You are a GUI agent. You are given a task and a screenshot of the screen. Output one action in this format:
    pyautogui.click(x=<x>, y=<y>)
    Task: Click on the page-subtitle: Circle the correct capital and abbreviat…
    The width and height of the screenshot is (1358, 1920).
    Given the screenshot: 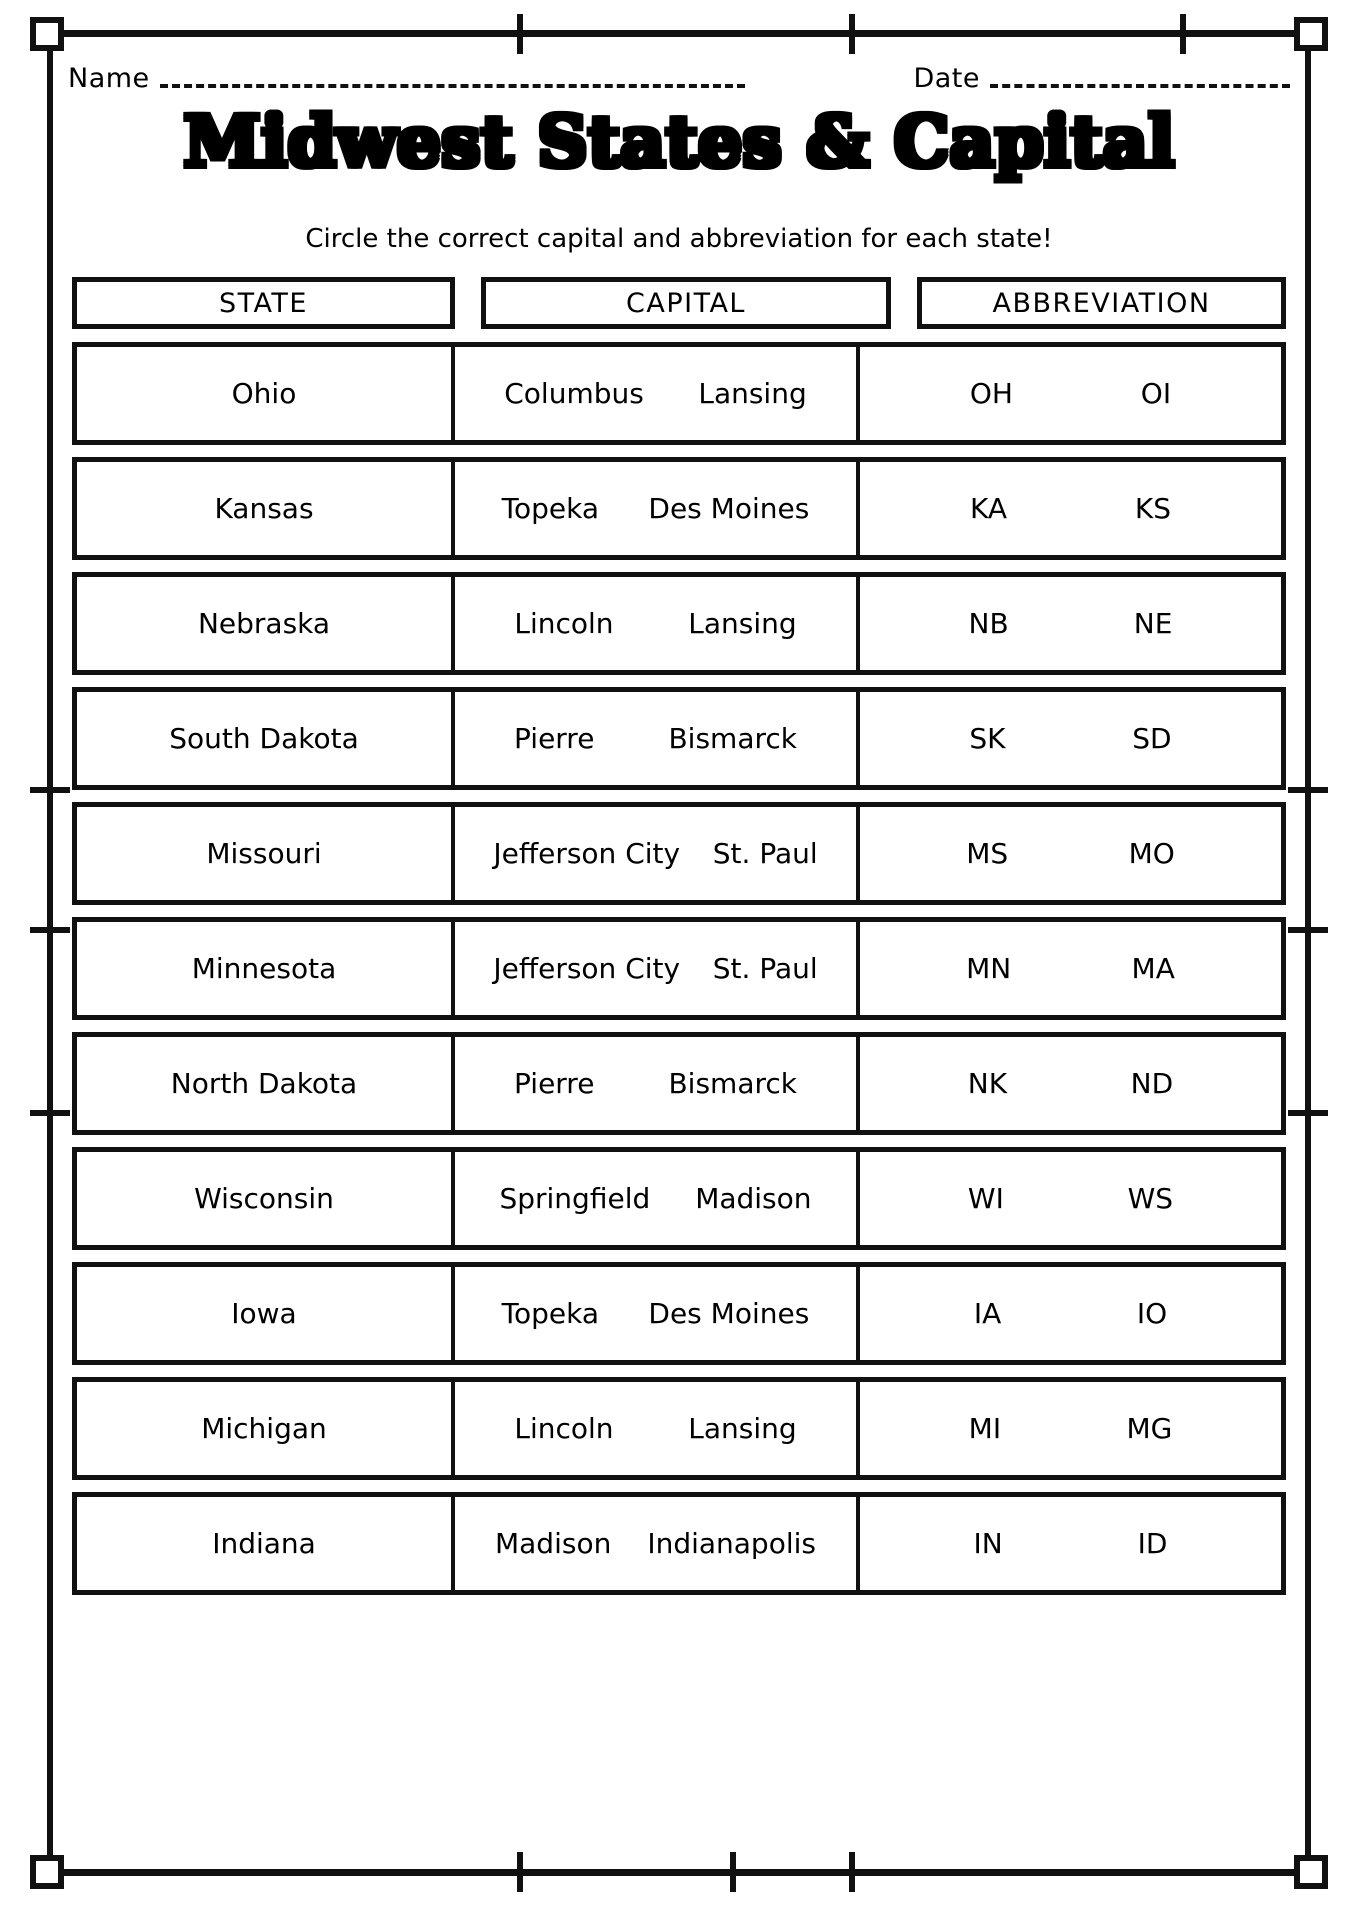 What is the action you would take?
    pyautogui.click(x=679, y=239)
    